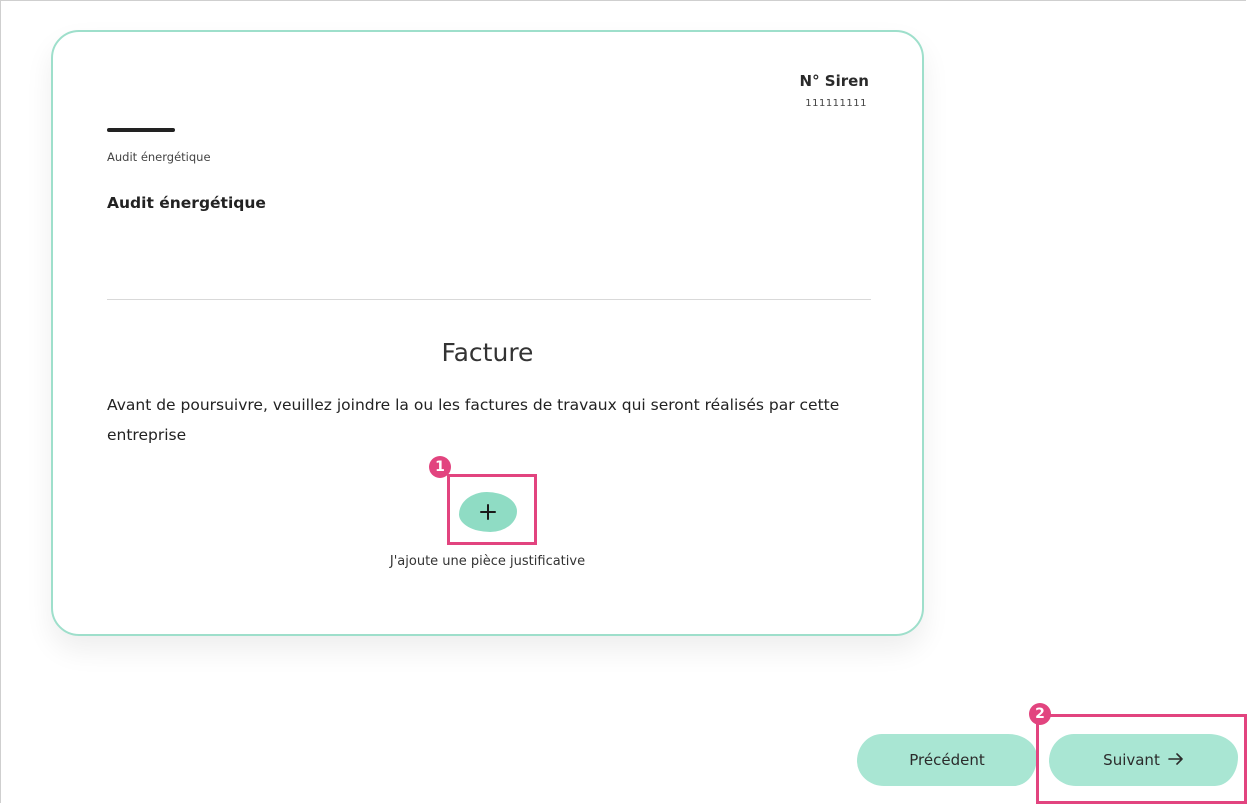 This screenshot has width=1247, height=804. What do you see at coordinates (159, 157) in the screenshot?
I see `category-small-label: Audit énergétique` at bounding box center [159, 157].